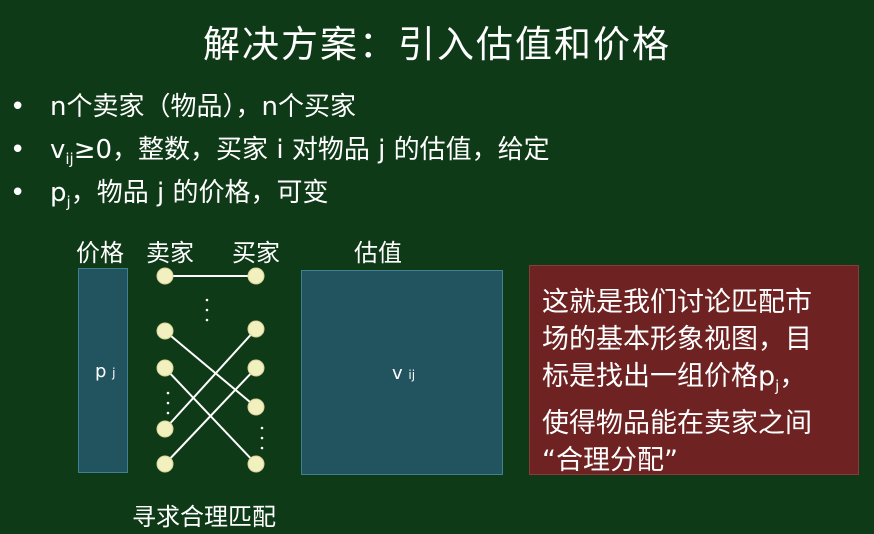  I want to click on note-line: “合理分配”, so click(610, 460).